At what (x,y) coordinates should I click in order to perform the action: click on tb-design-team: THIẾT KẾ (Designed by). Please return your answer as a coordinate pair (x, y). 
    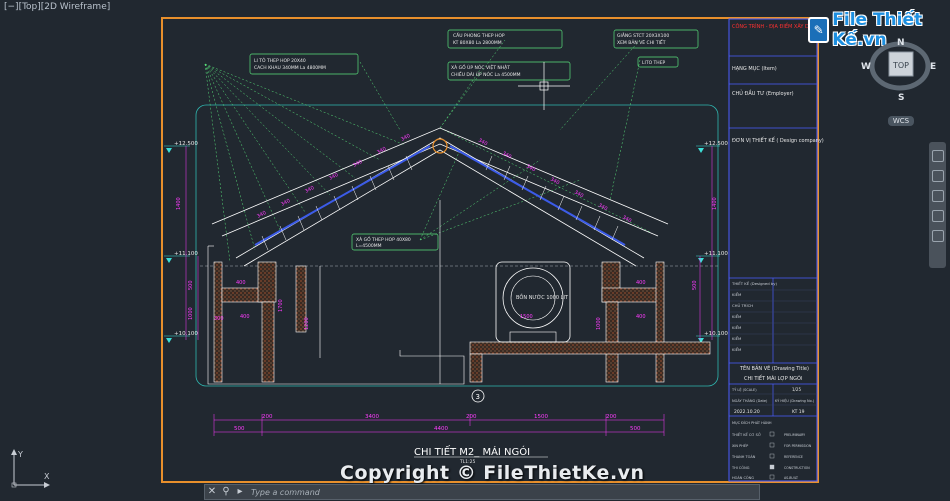
    Looking at the image, I should click on (754, 283).